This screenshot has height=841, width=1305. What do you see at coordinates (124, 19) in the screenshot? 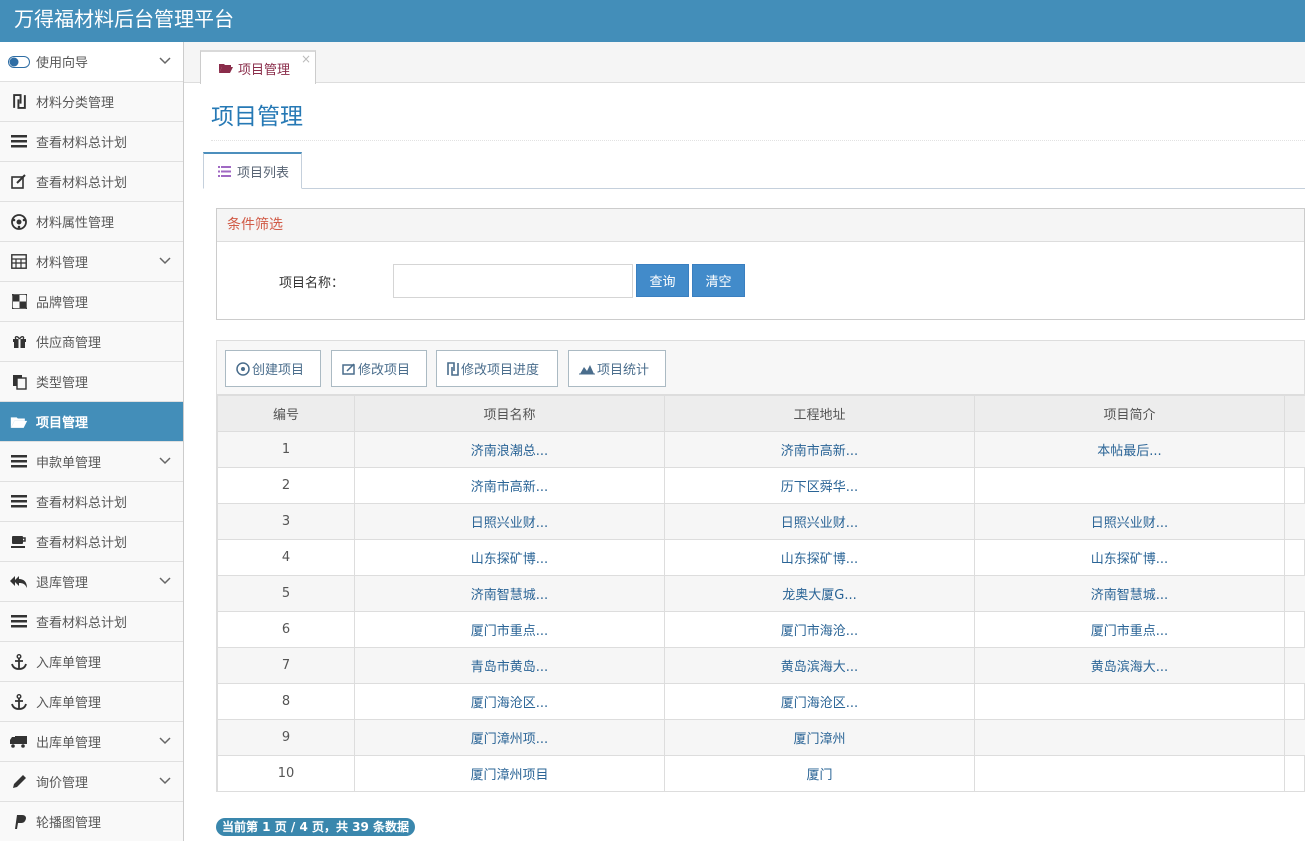
I see `app-title: 万得福材料后台管理平台` at bounding box center [124, 19].